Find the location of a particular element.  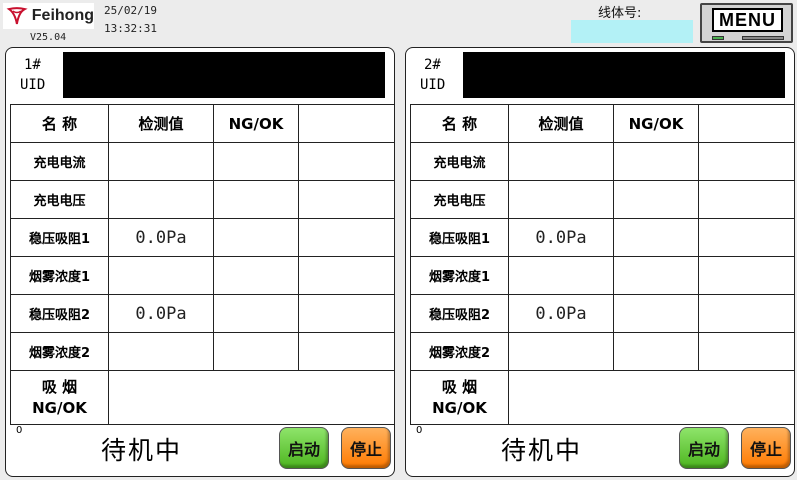

feihong-logo-icon is located at coordinates (17, 16).